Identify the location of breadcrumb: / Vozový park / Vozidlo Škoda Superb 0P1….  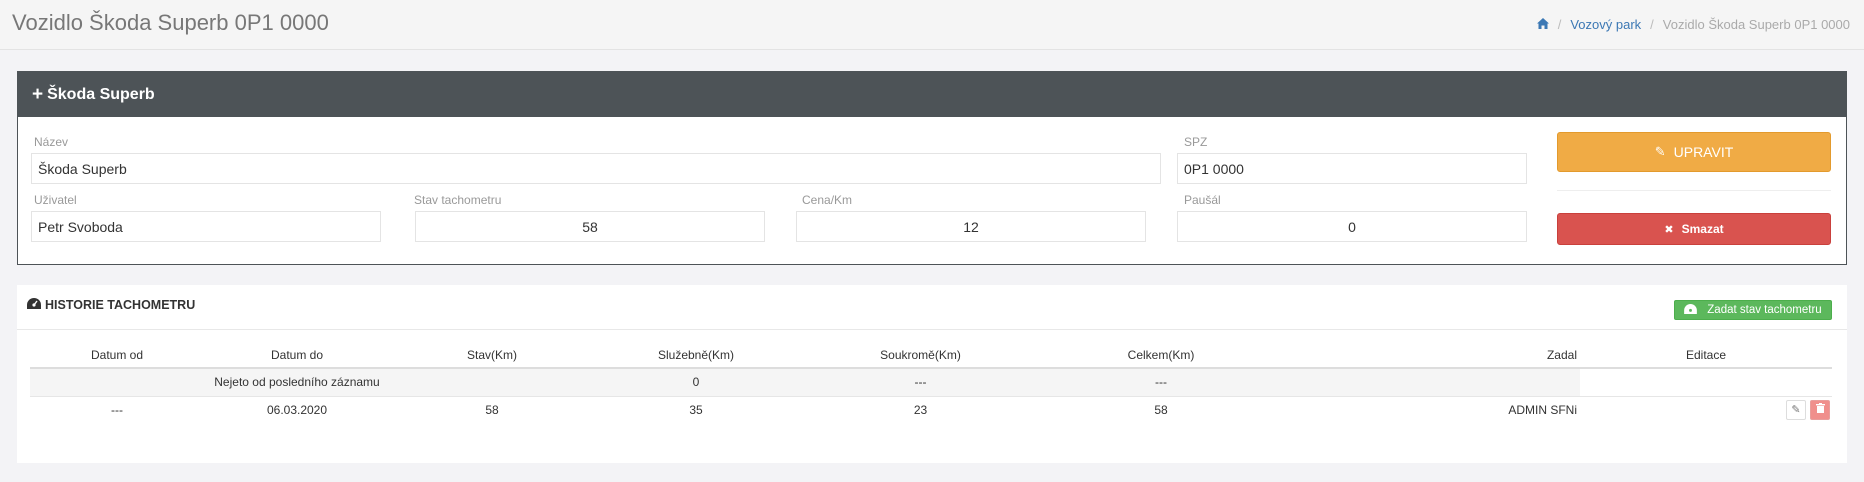
(1693, 24).